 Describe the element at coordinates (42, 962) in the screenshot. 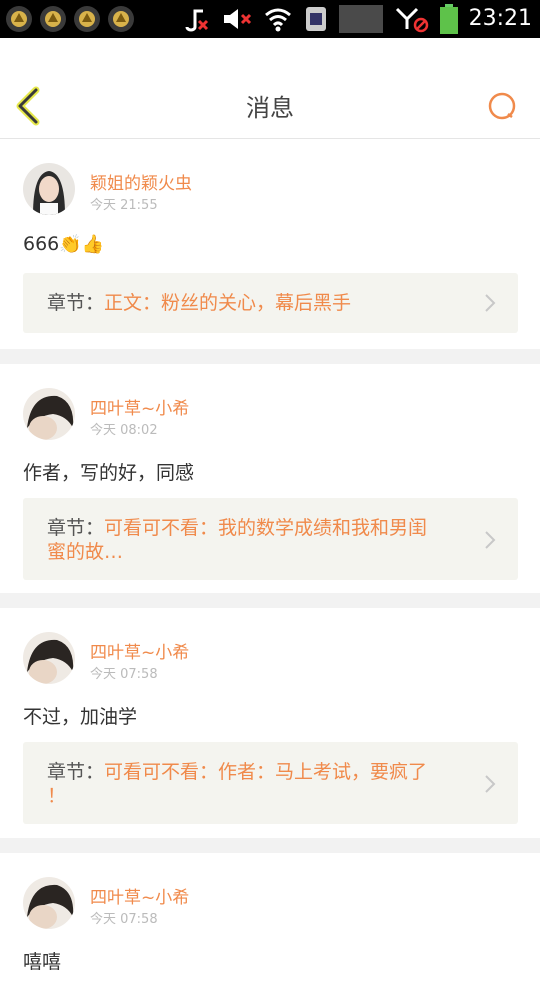

I see `message-content: 嘻嘻` at that location.